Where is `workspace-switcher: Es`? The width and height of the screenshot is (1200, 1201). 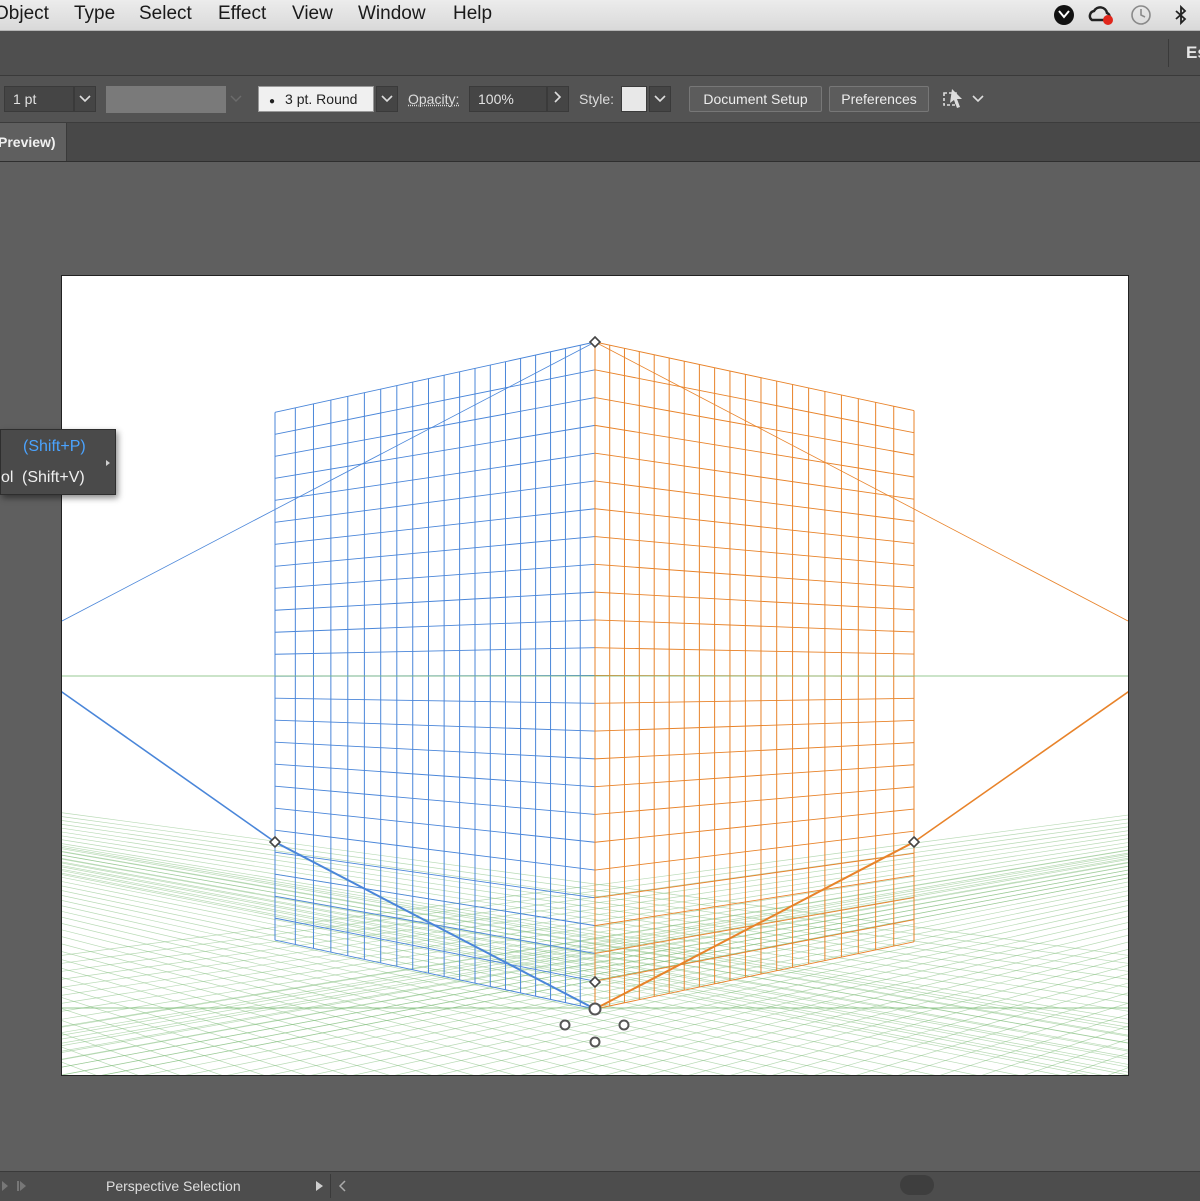 workspace-switcher: Es is located at coordinates (1193, 53).